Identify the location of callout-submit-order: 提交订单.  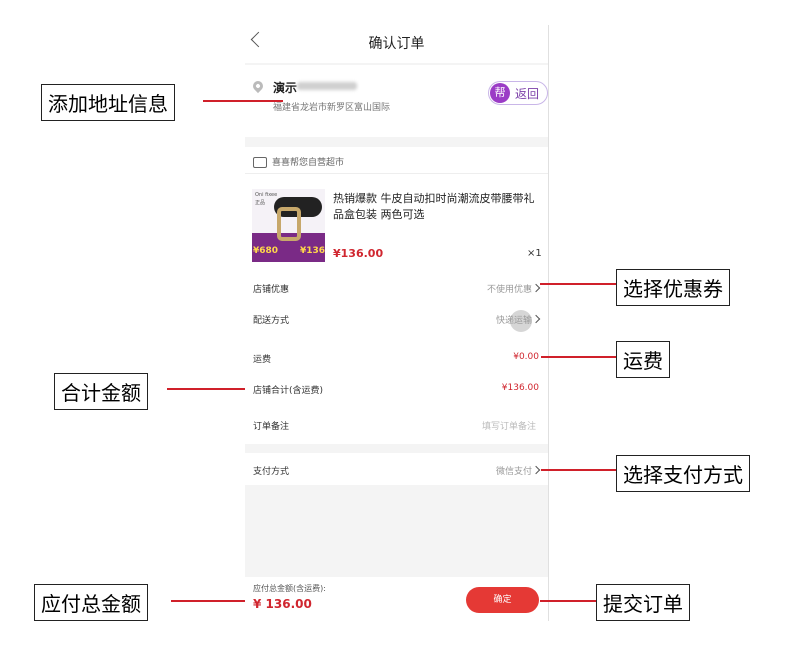
(643, 602).